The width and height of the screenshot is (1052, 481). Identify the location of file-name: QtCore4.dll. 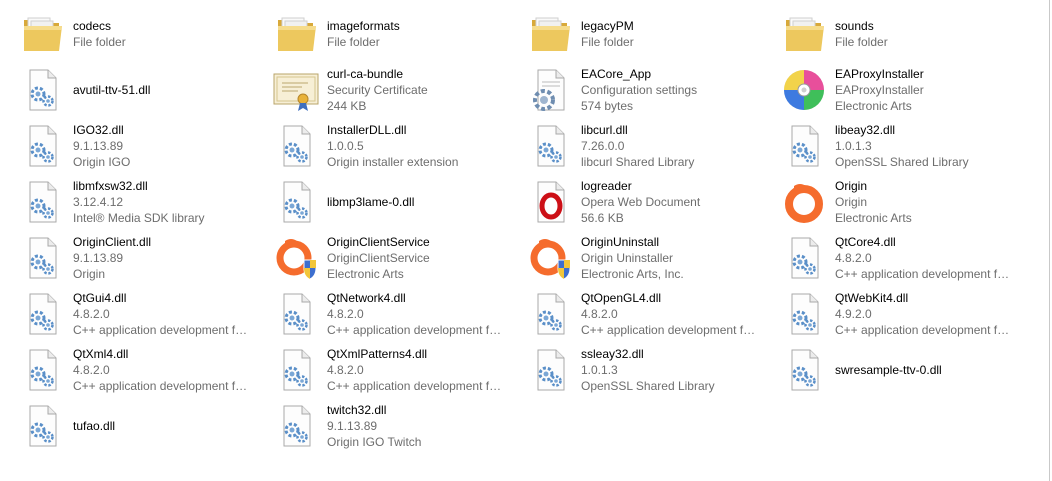
(865, 242).